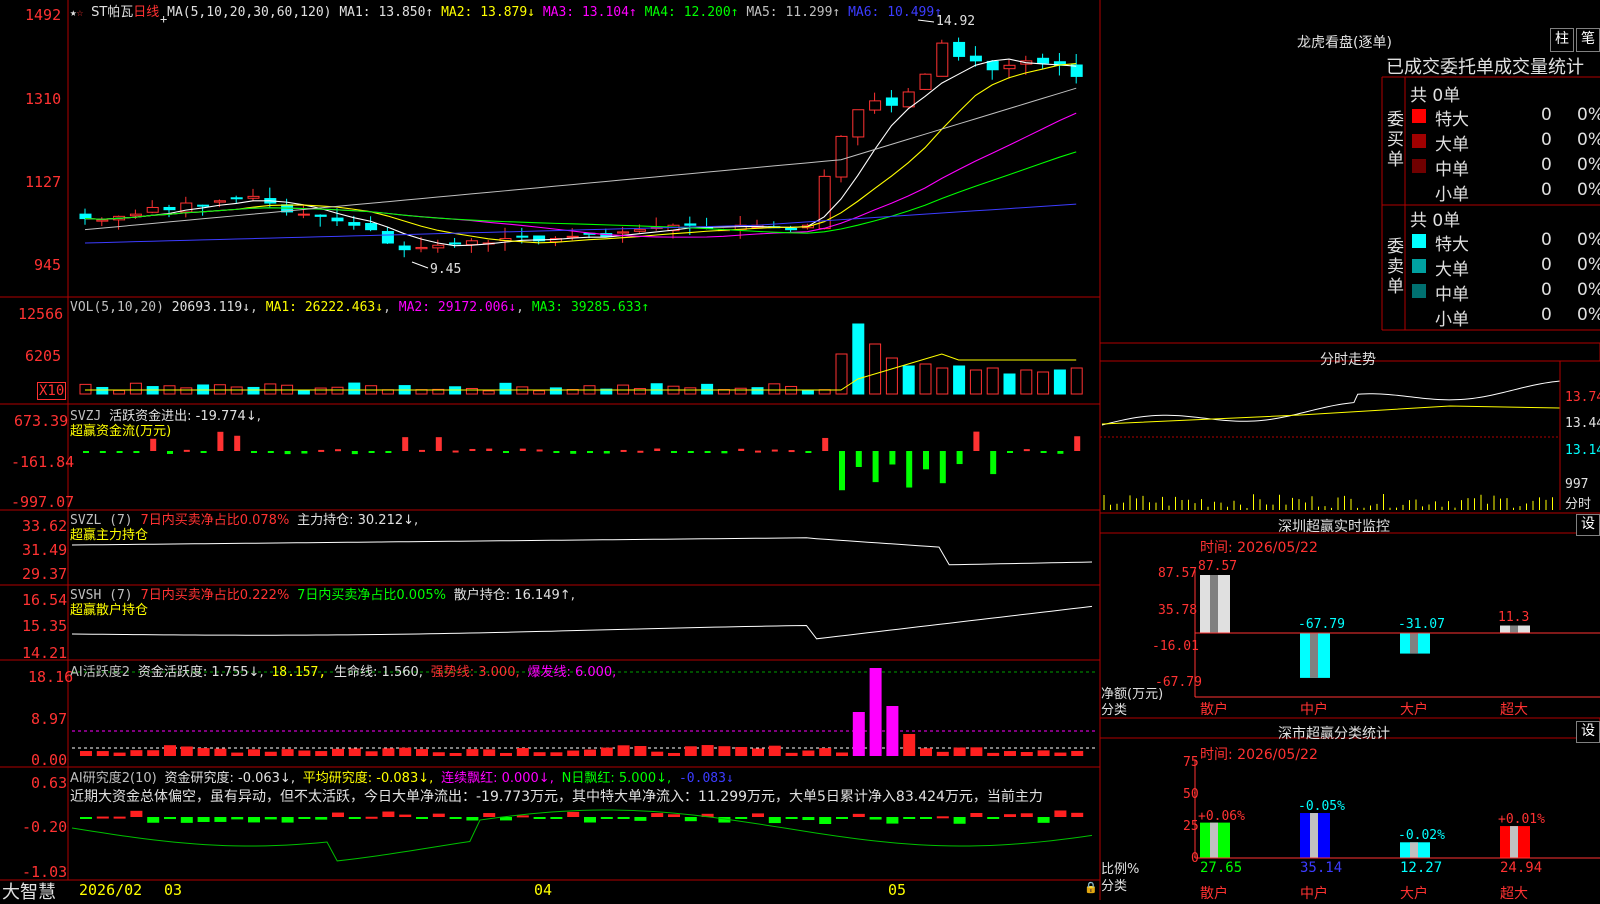 This screenshot has height=904, width=1600. What do you see at coordinates (146, 12) in the screenshot?
I see `period-label: 日线` at bounding box center [146, 12].